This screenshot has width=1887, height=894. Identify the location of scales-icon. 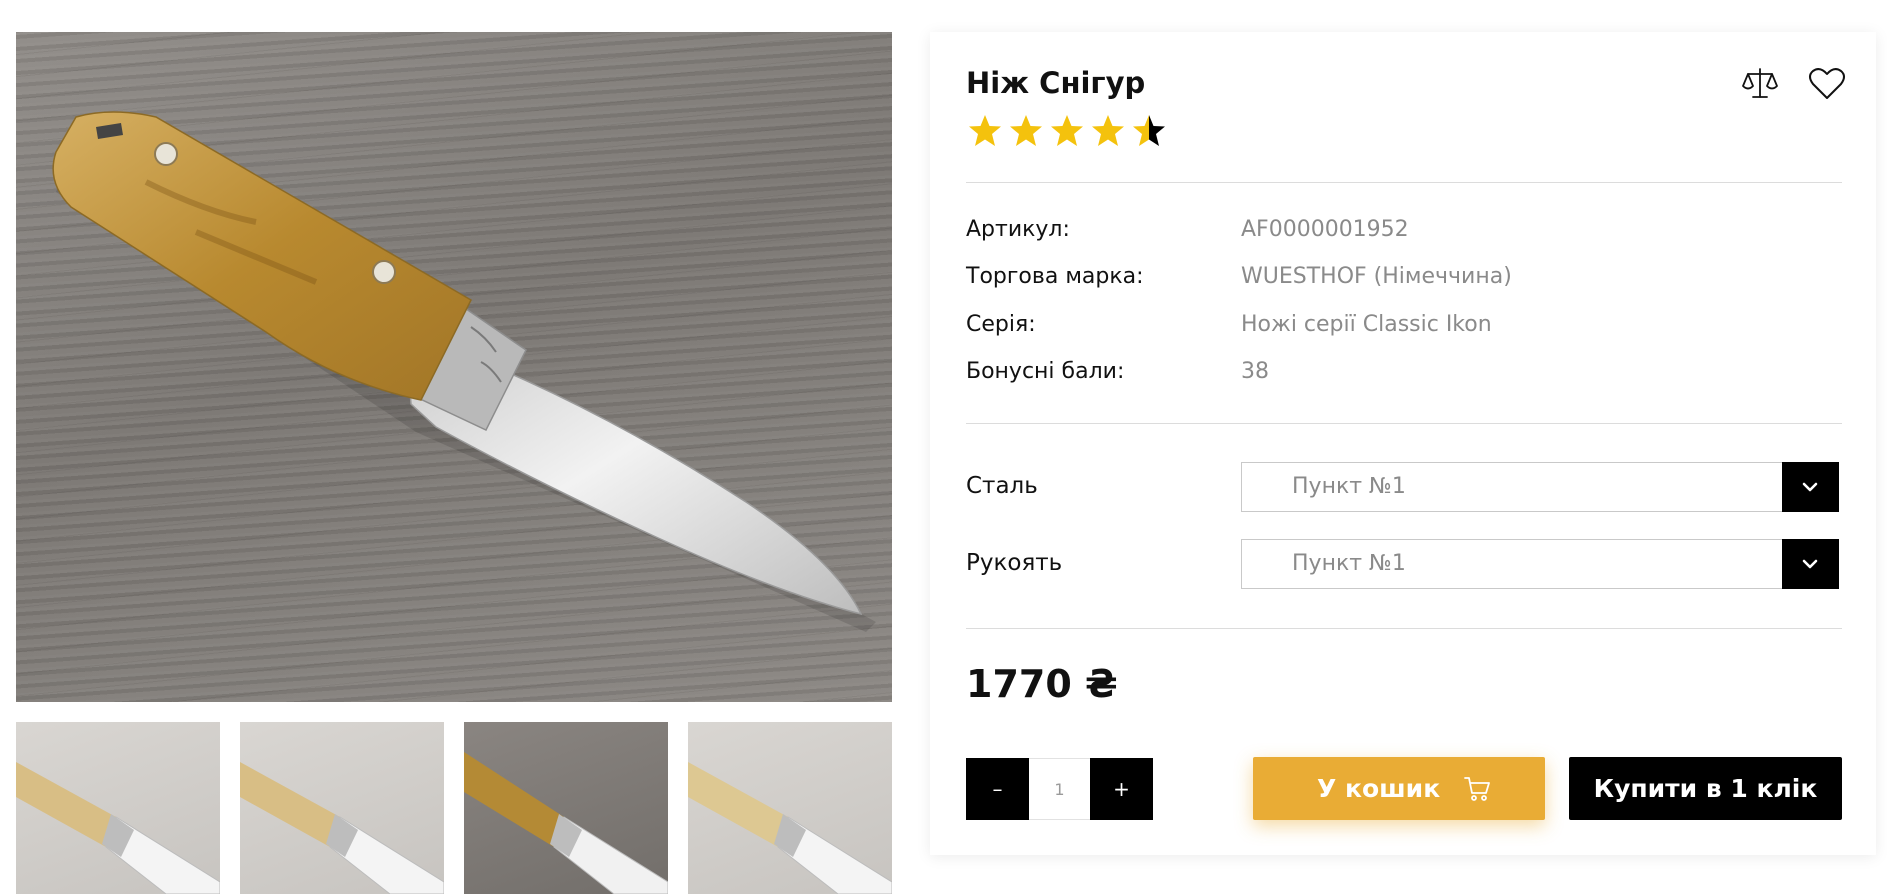
(1760, 83).